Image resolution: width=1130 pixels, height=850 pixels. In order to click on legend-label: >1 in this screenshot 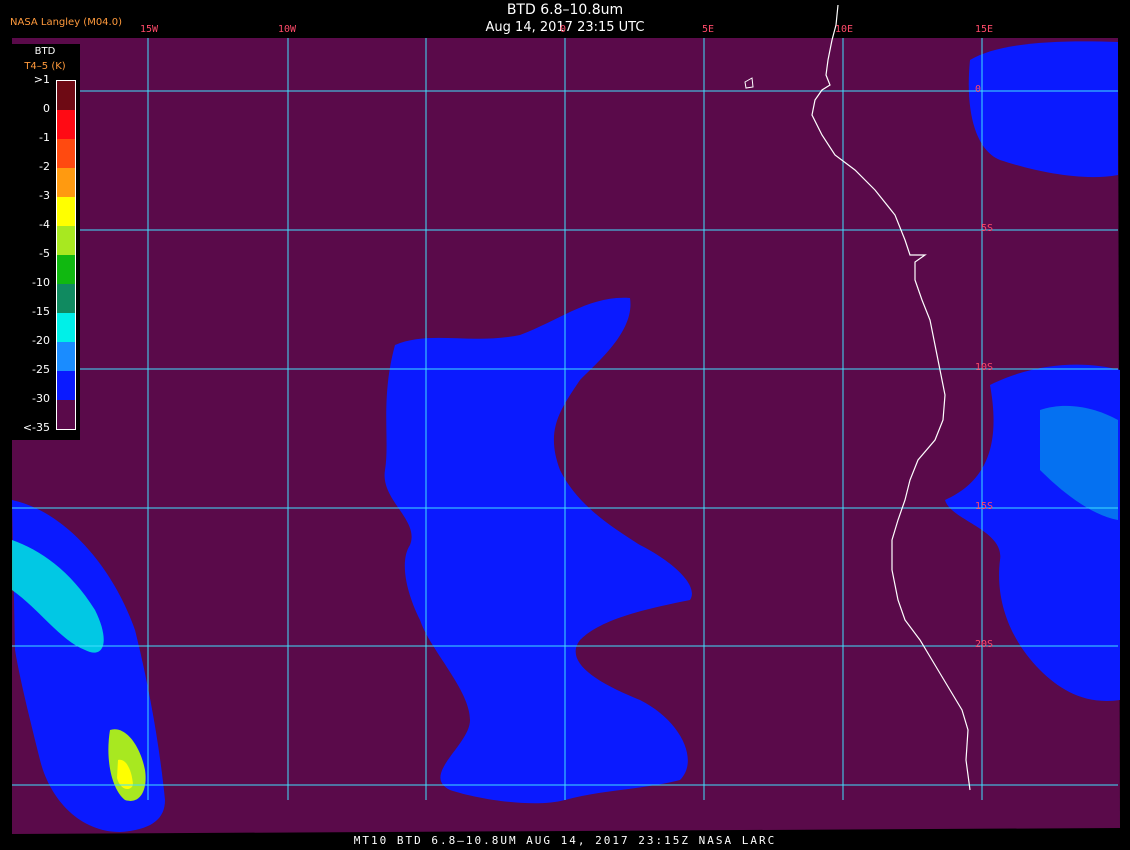, I will do `click(41, 79)`.